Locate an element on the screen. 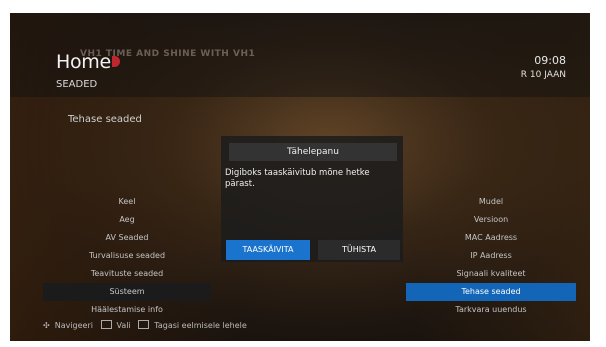  menu-item-aeg: Aeg is located at coordinates (127, 220).